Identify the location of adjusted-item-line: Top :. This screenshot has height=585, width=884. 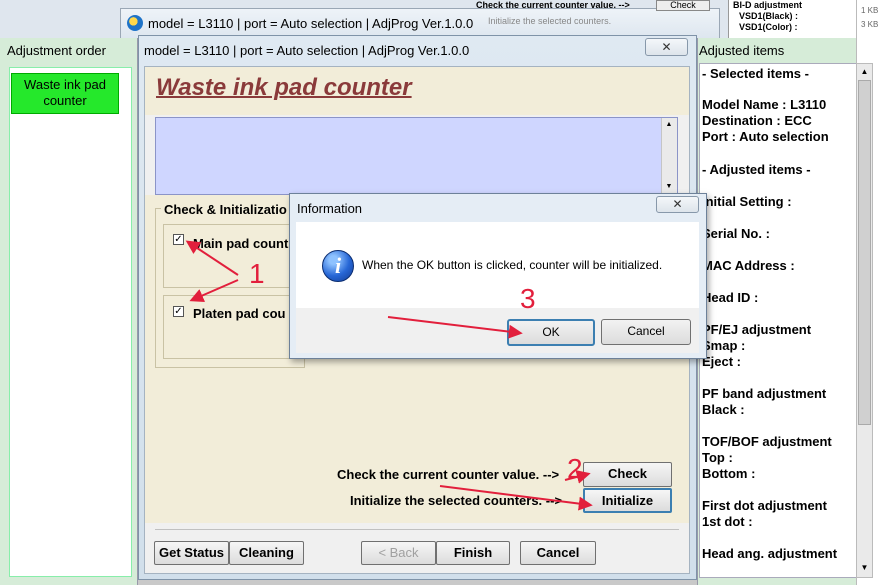
(717, 457).